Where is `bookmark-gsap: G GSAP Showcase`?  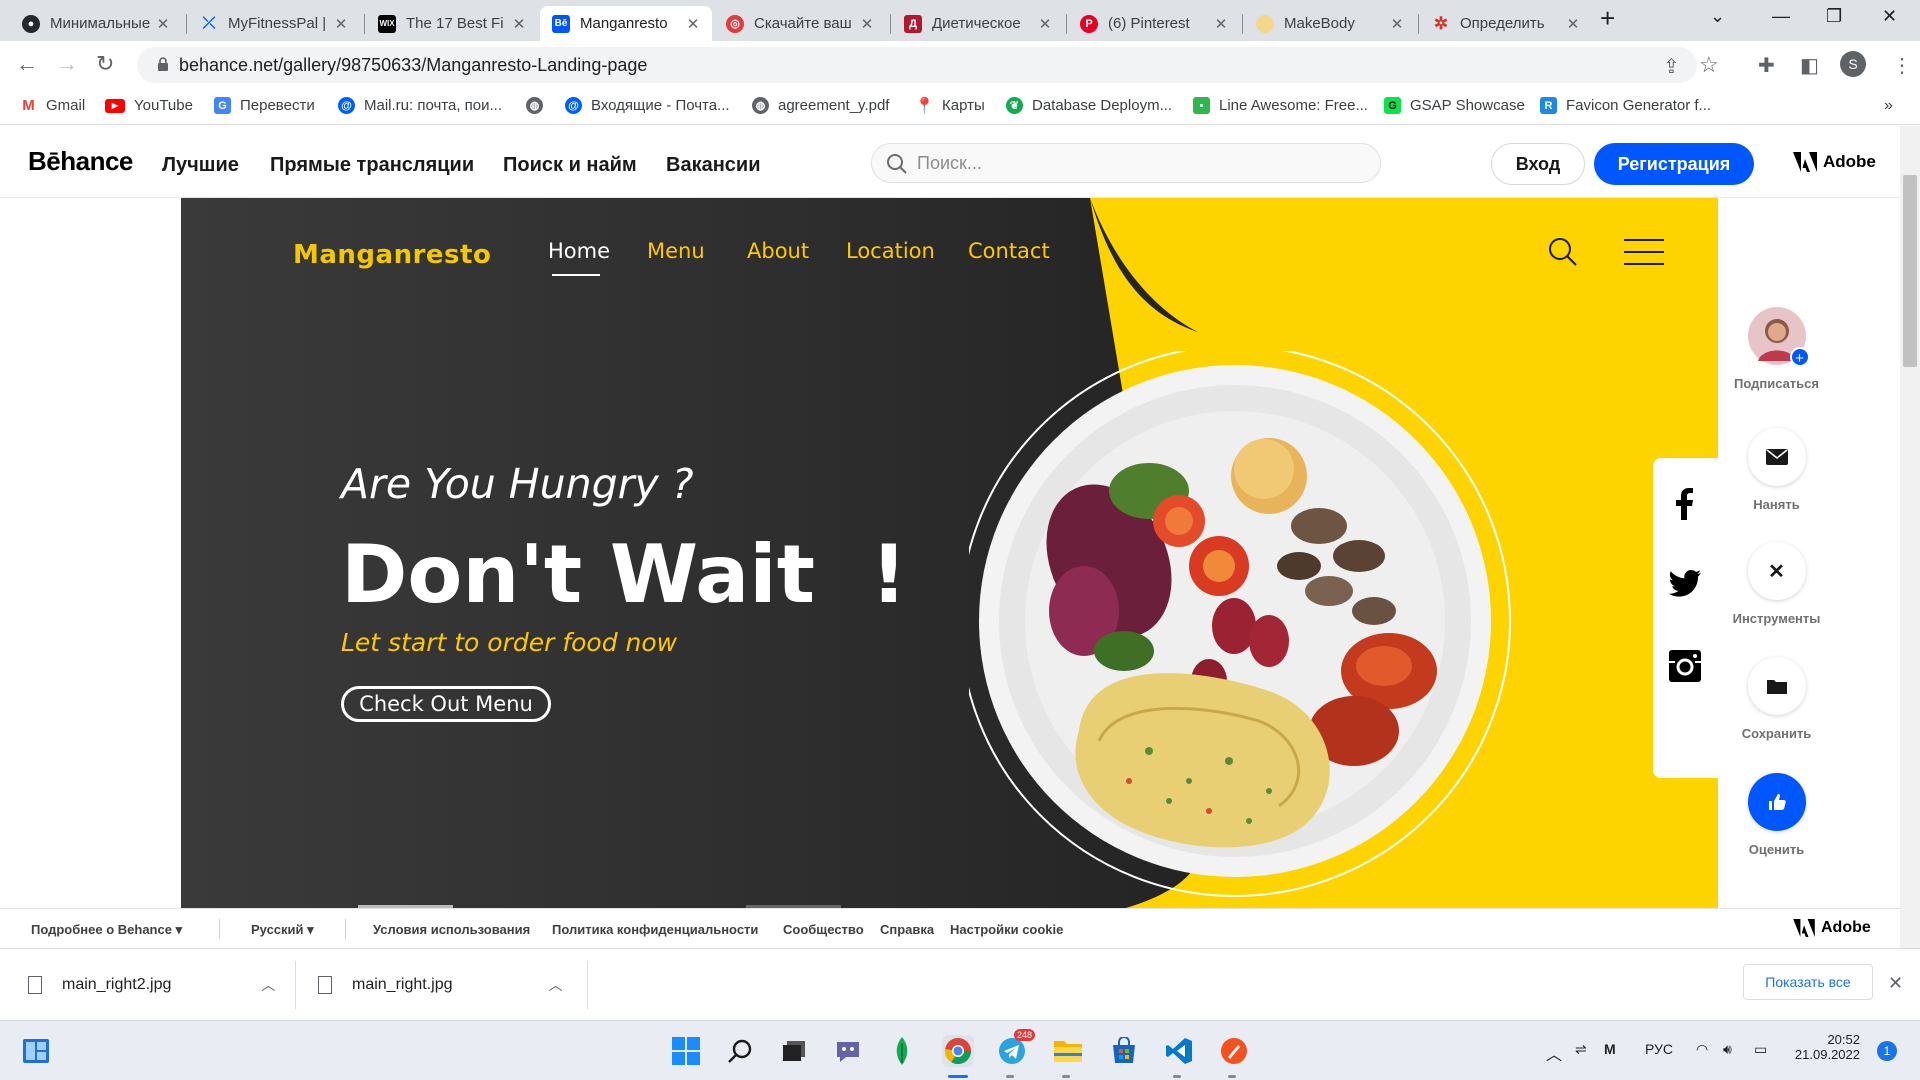 bookmark-gsap: G GSAP Showcase is located at coordinates (1454, 105).